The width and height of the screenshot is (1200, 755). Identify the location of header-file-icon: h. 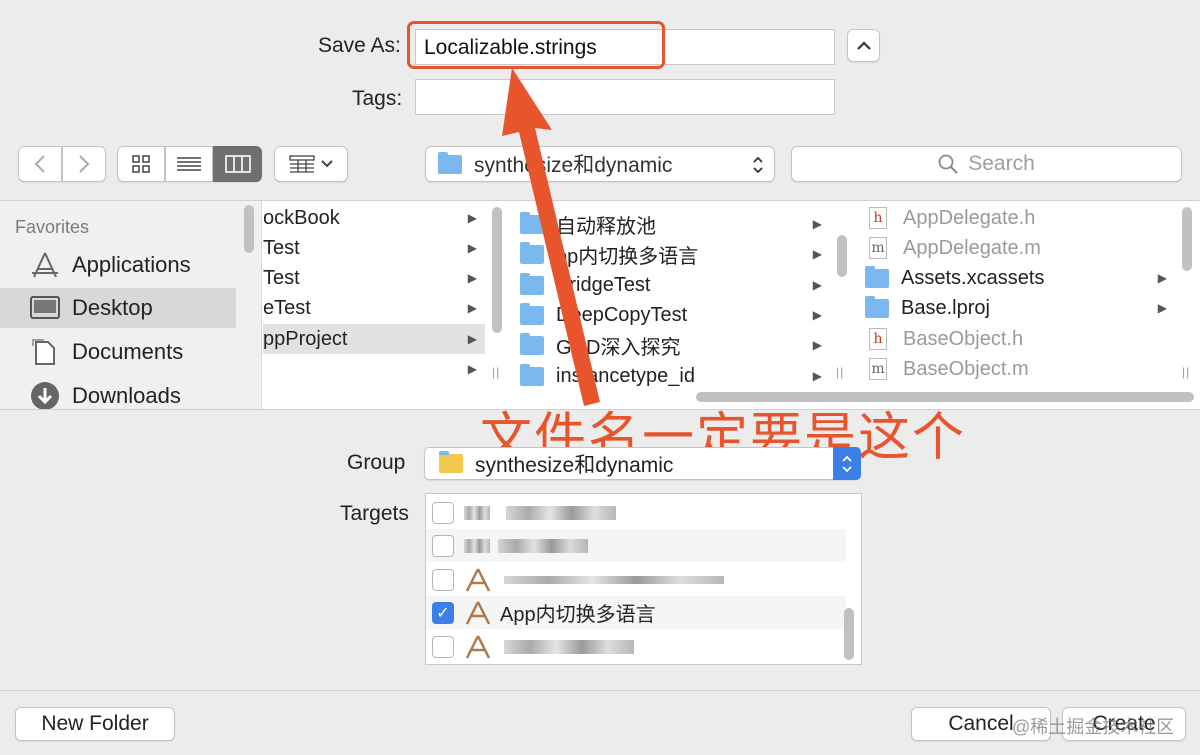
(878, 339).